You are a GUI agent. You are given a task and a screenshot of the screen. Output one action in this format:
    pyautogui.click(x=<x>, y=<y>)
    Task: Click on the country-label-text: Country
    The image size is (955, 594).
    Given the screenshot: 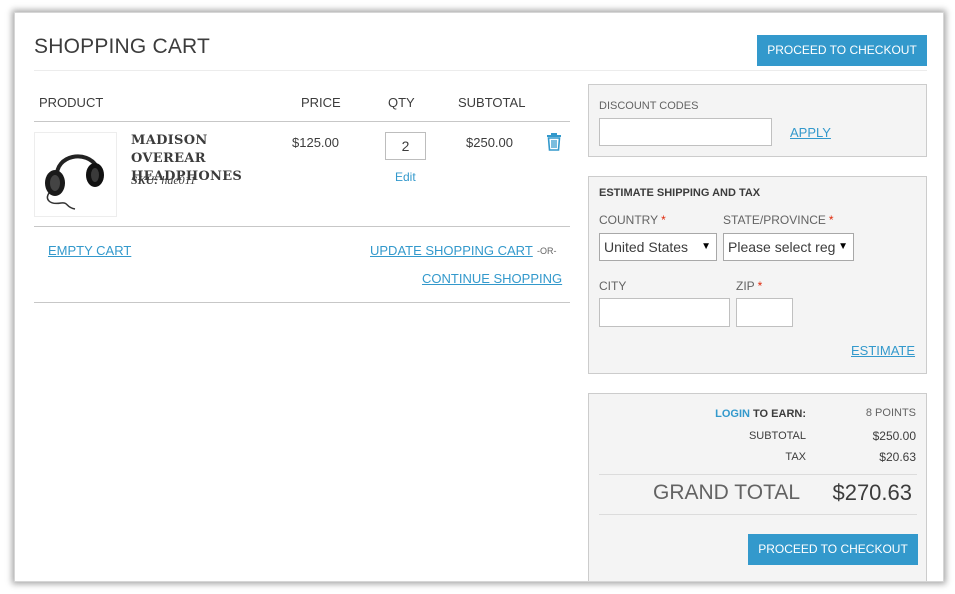 What is the action you would take?
    pyautogui.click(x=629, y=220)
    